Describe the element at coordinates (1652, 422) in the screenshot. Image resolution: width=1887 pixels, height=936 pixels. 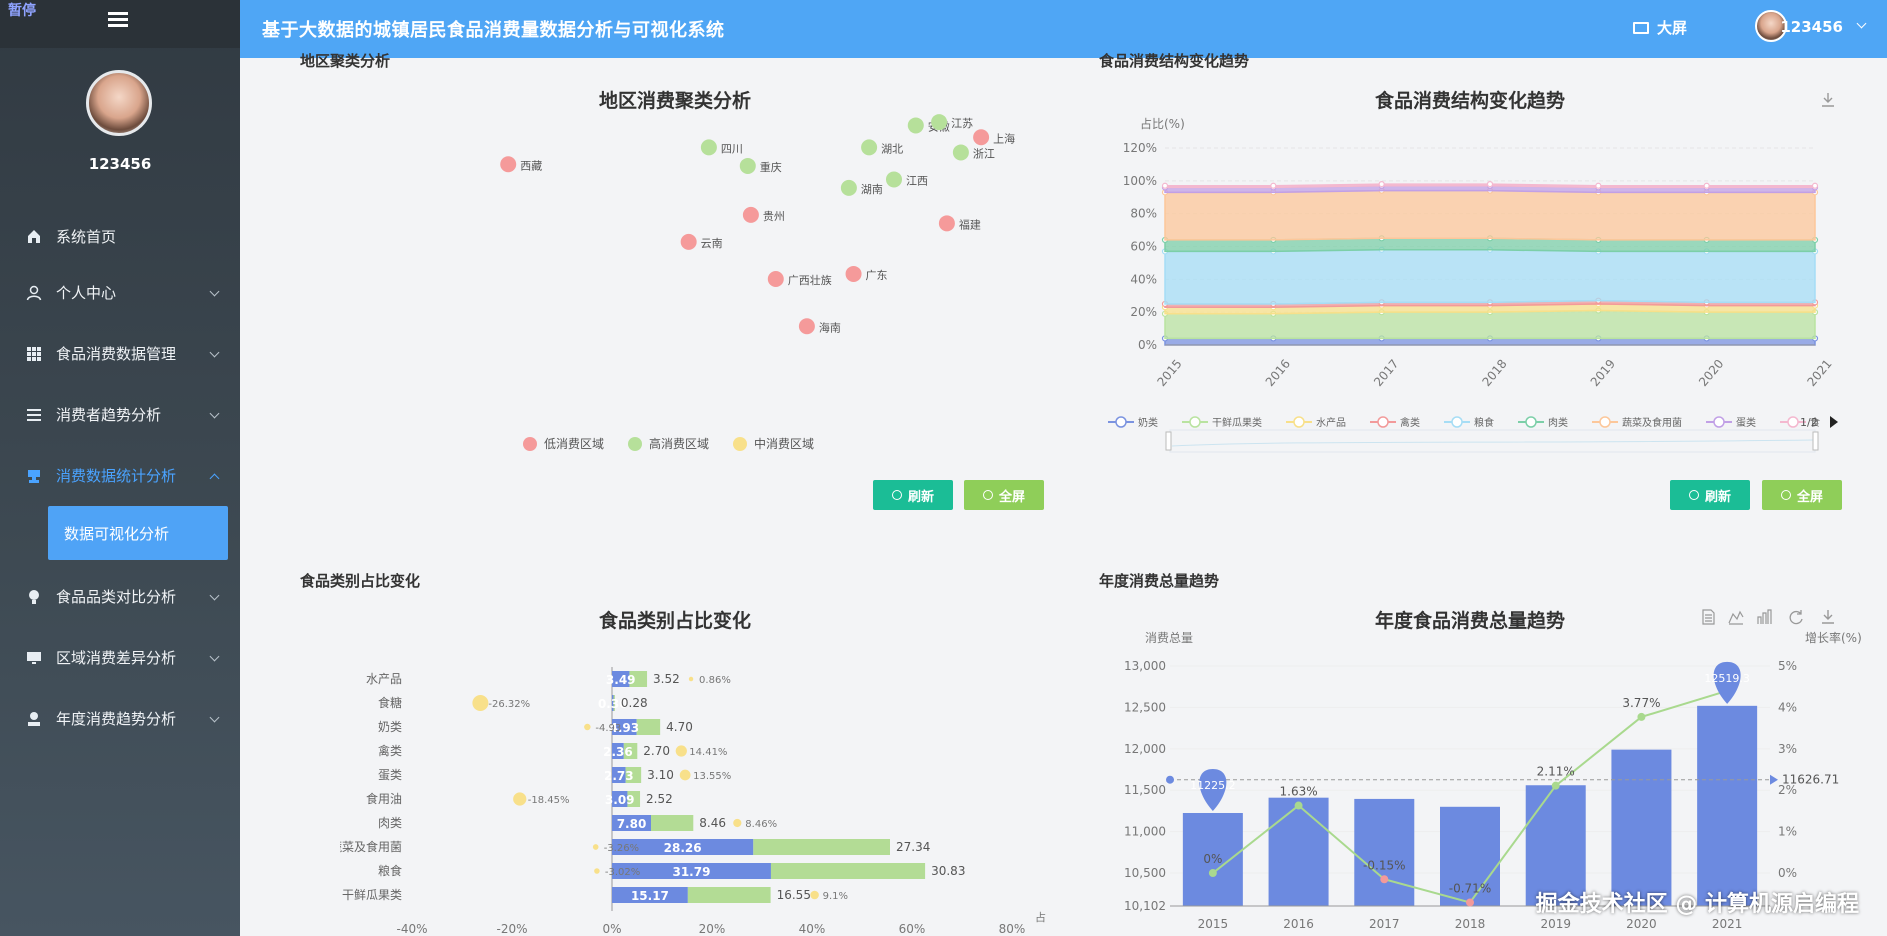
I see `legend-label: 蔬菜及食用菌` at that location.